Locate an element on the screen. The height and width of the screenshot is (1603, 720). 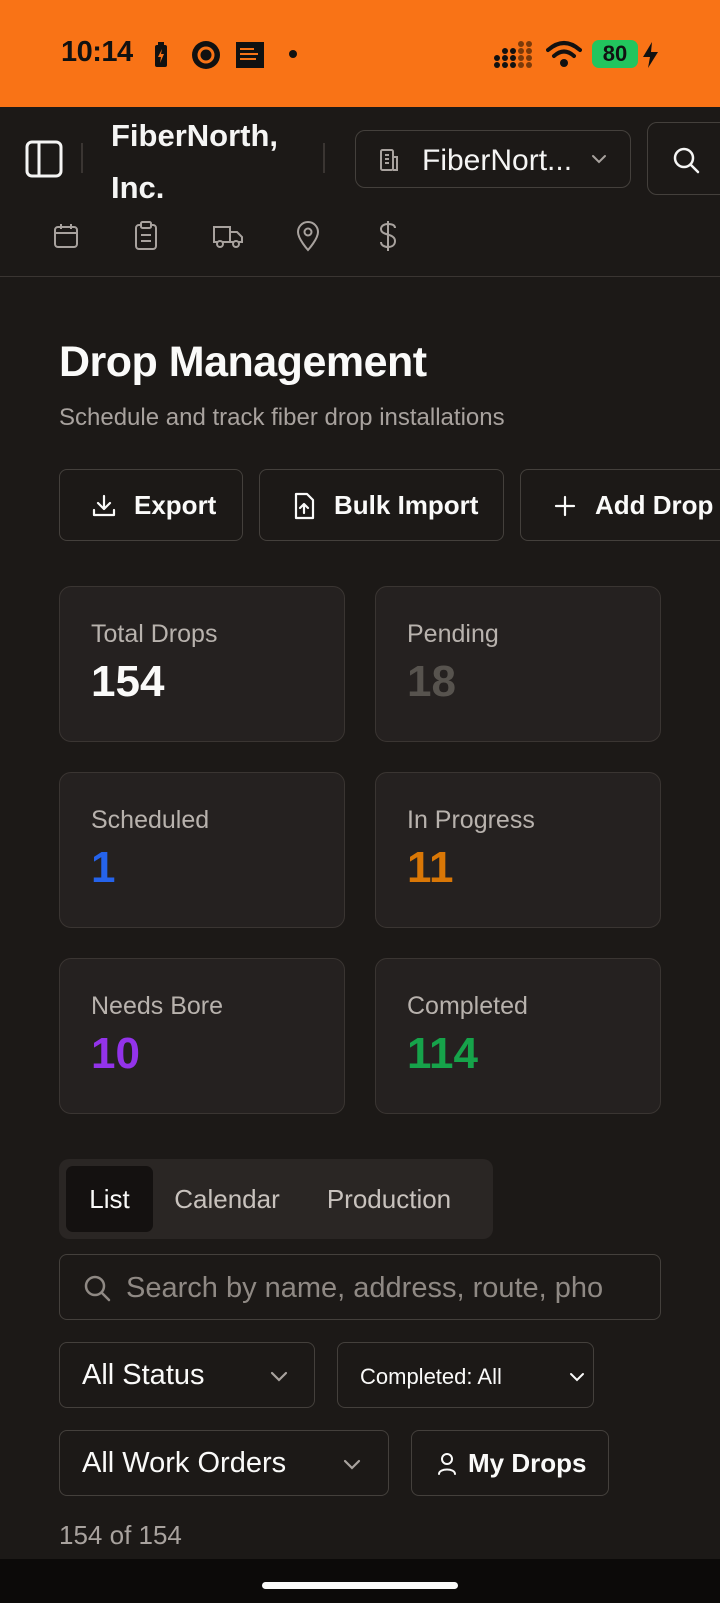
stat-card-scheduled: Scheduled 1 is located at coordinates (202, 850).